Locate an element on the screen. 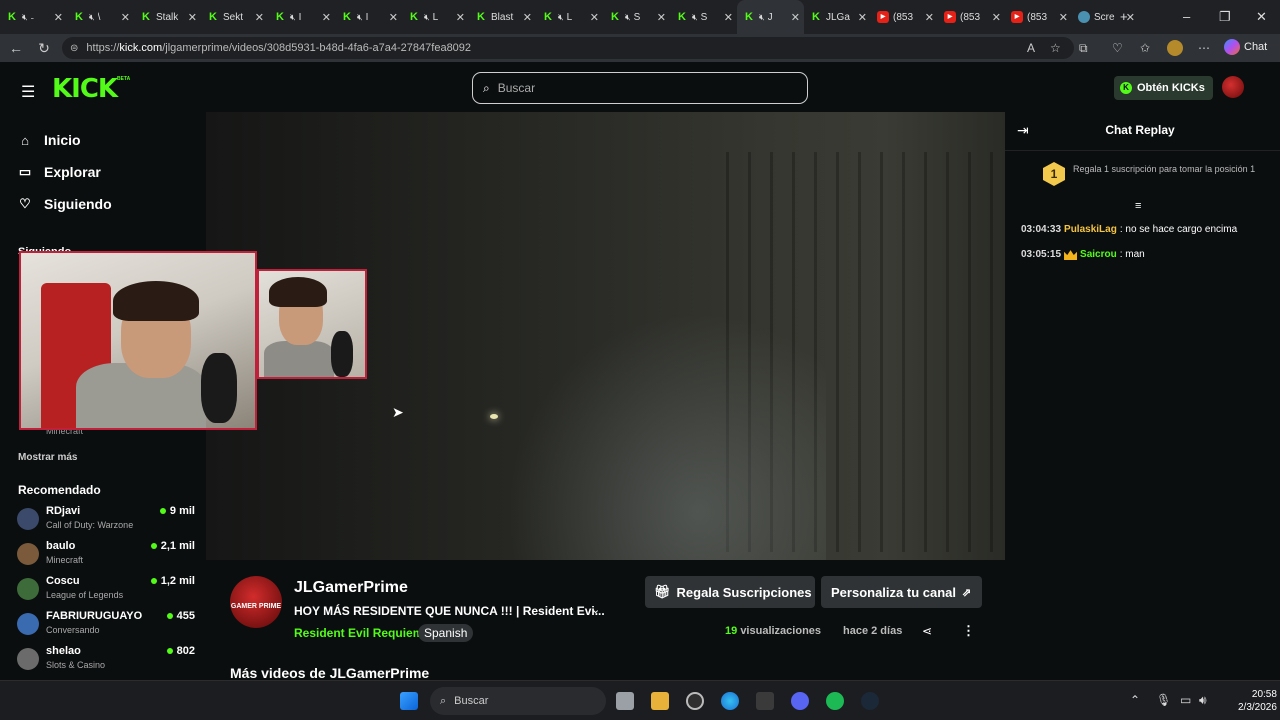 Image resolution: width=1280 pixels, height=720 pixels. sidebar-nav-2: ♡ Siguiendo is located at coordinates (65, 204).